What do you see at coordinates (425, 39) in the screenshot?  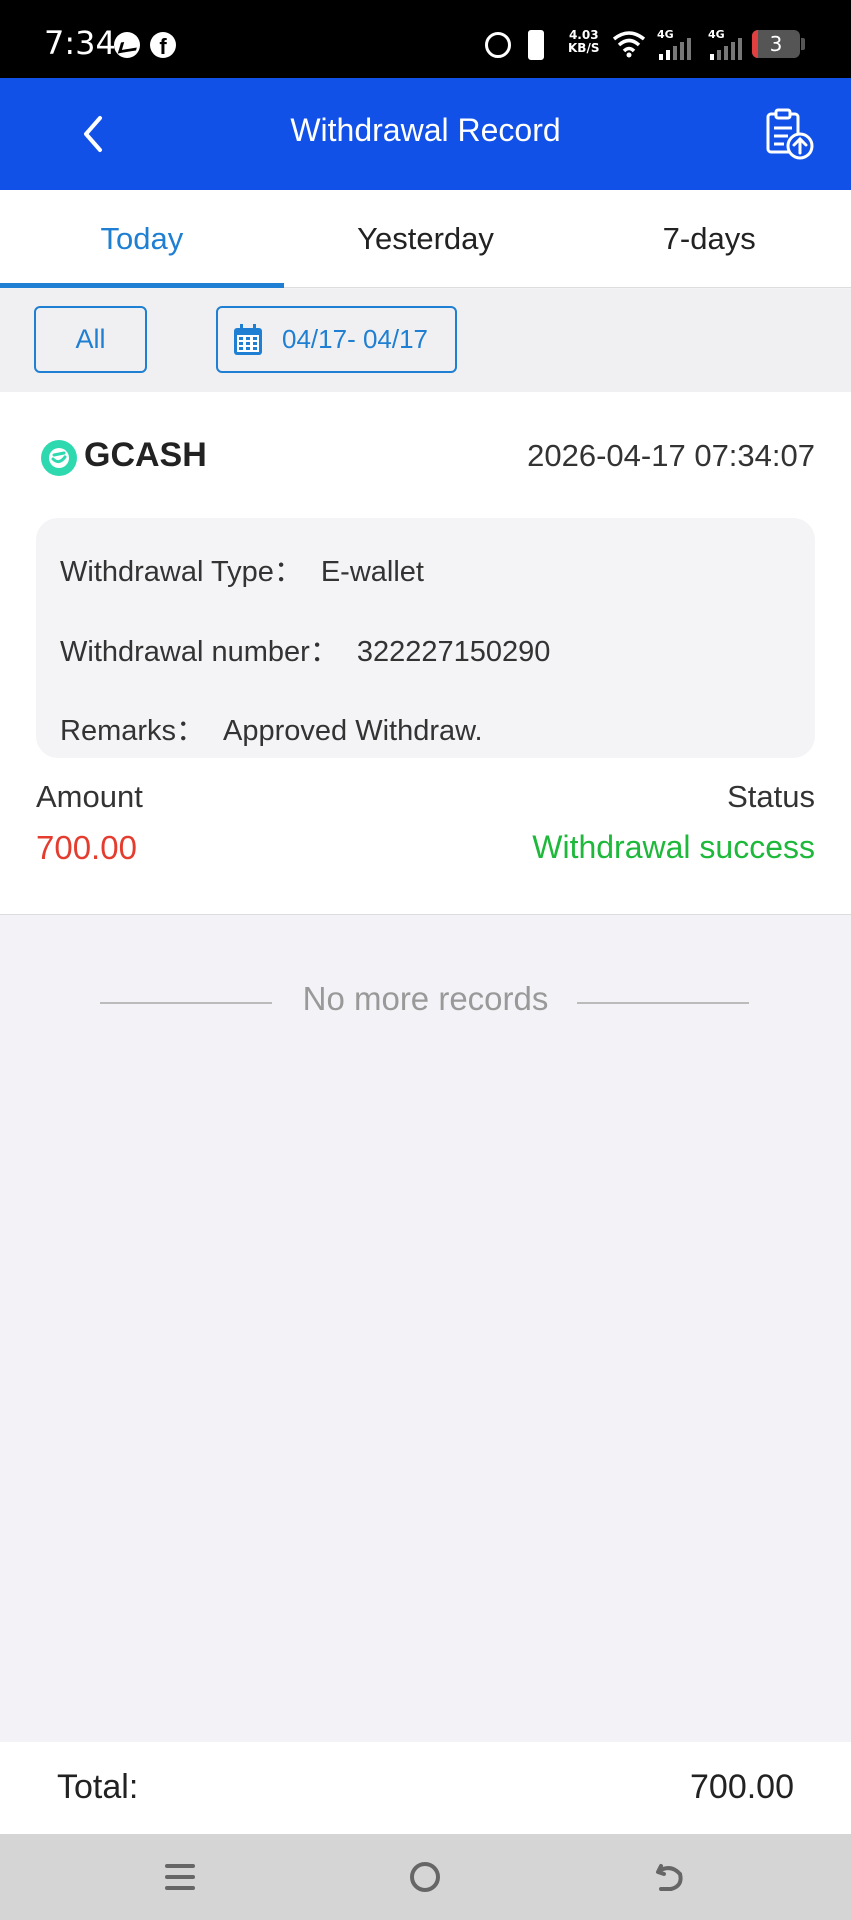 I see `status-bar: 7:34 f 4.03 KB/S 4G 4G 3` at bounding box center [425, 39].